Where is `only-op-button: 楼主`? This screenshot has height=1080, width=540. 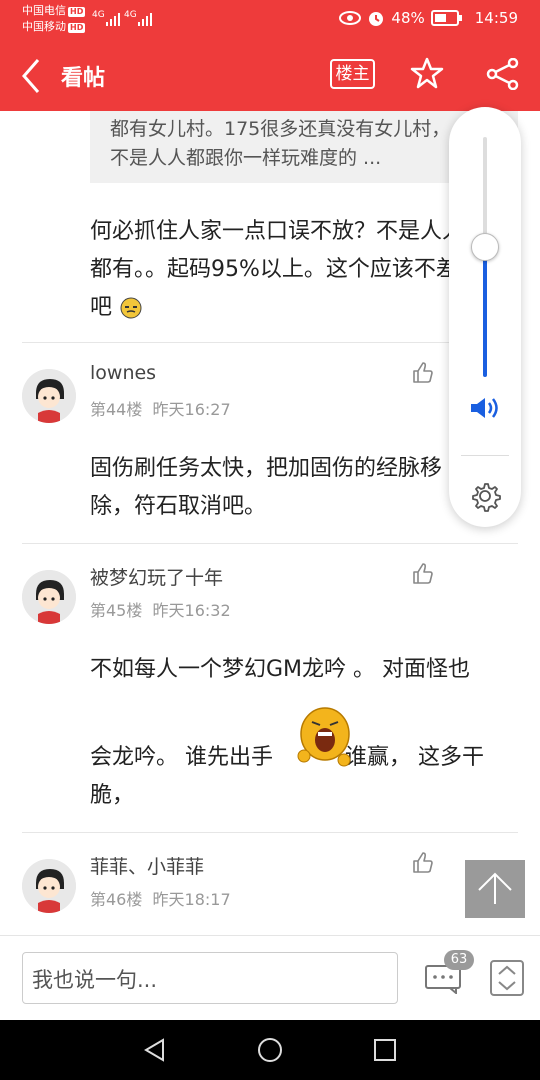 only-op-button: 楼主 is located at coordinates (352, 74).